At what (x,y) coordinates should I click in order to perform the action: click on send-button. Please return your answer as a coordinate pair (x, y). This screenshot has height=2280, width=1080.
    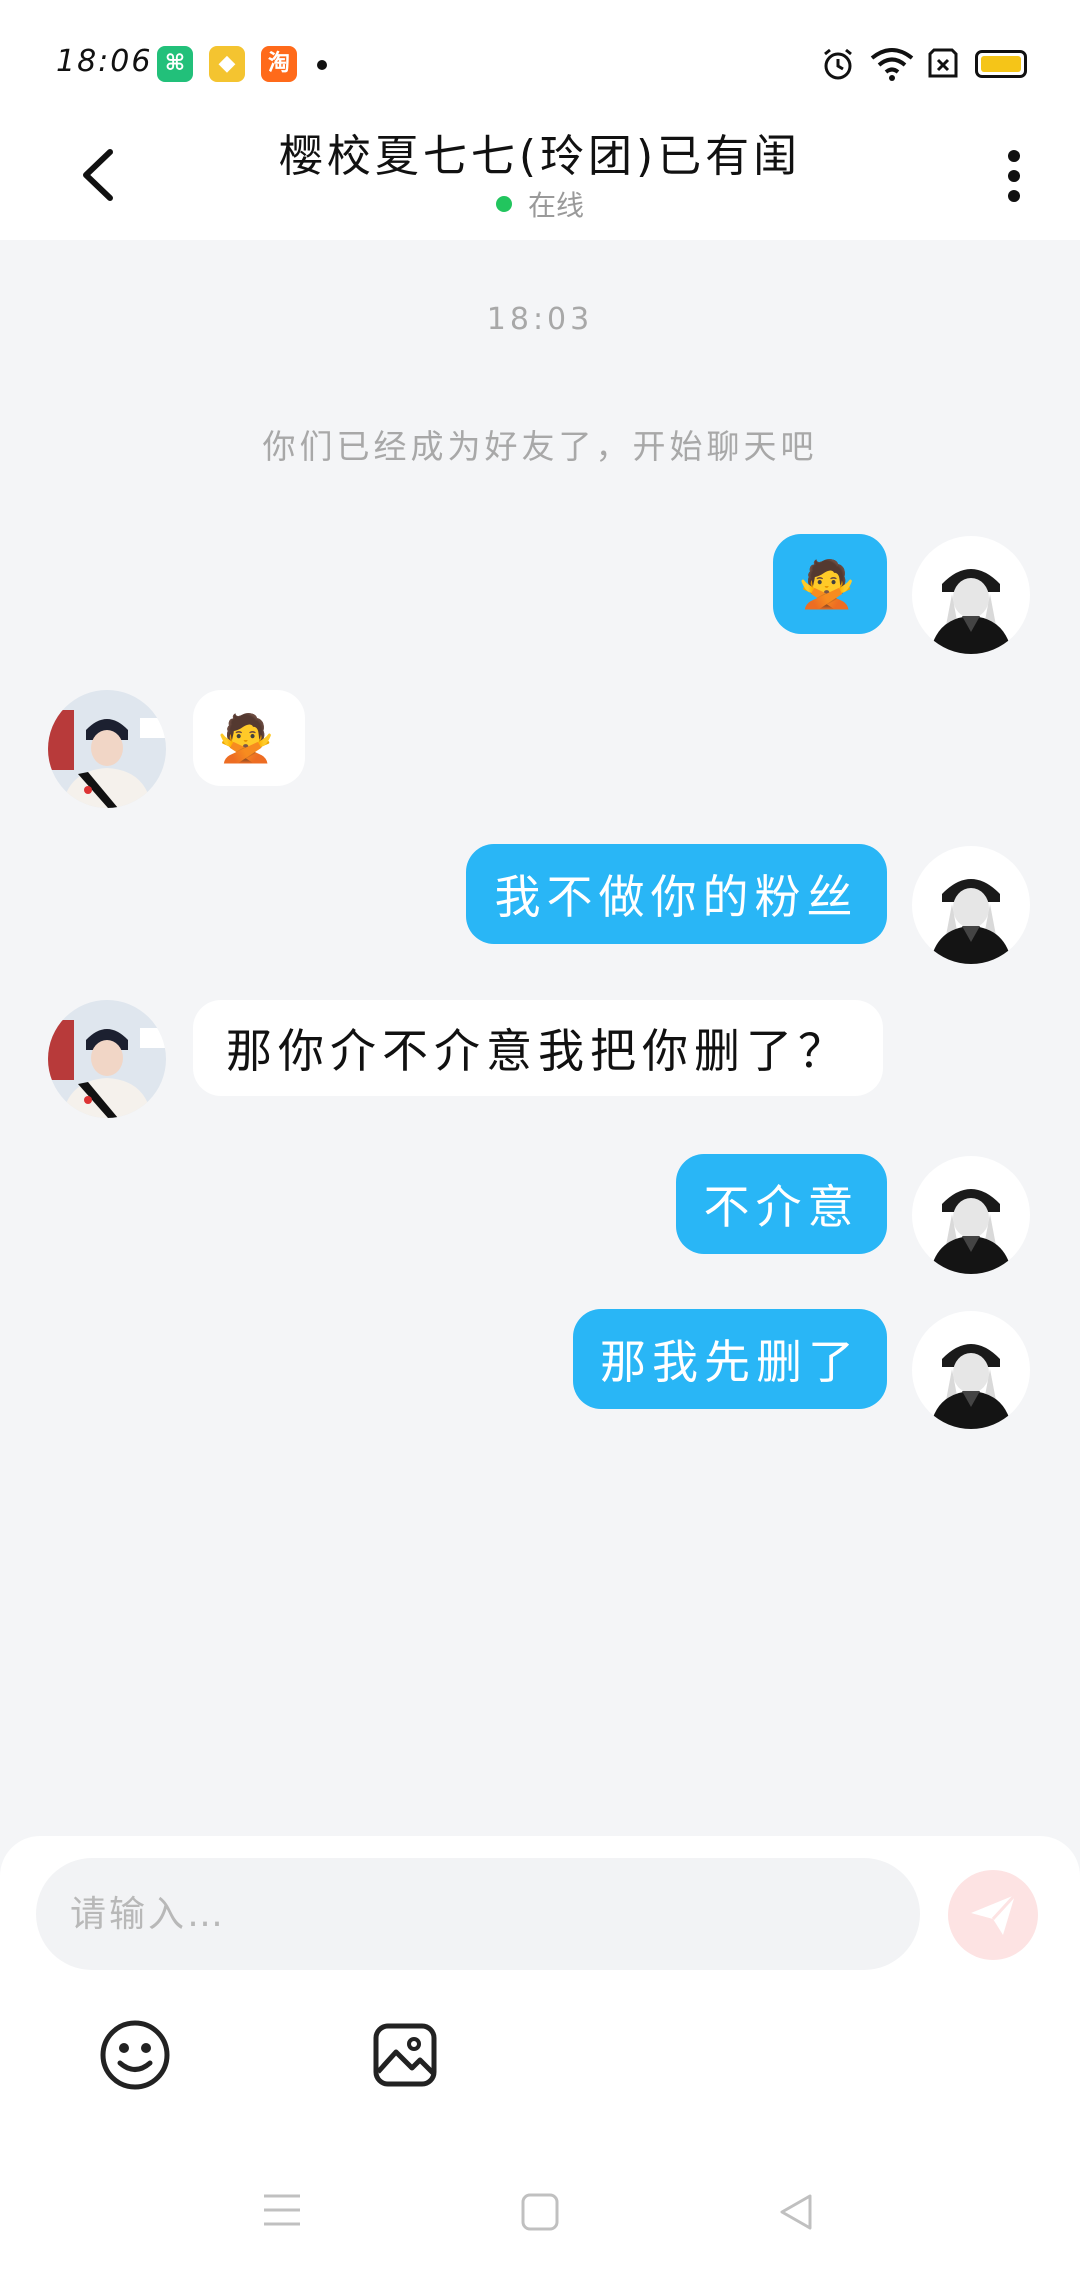
    Looking at the image, I should click on (993, 1915).